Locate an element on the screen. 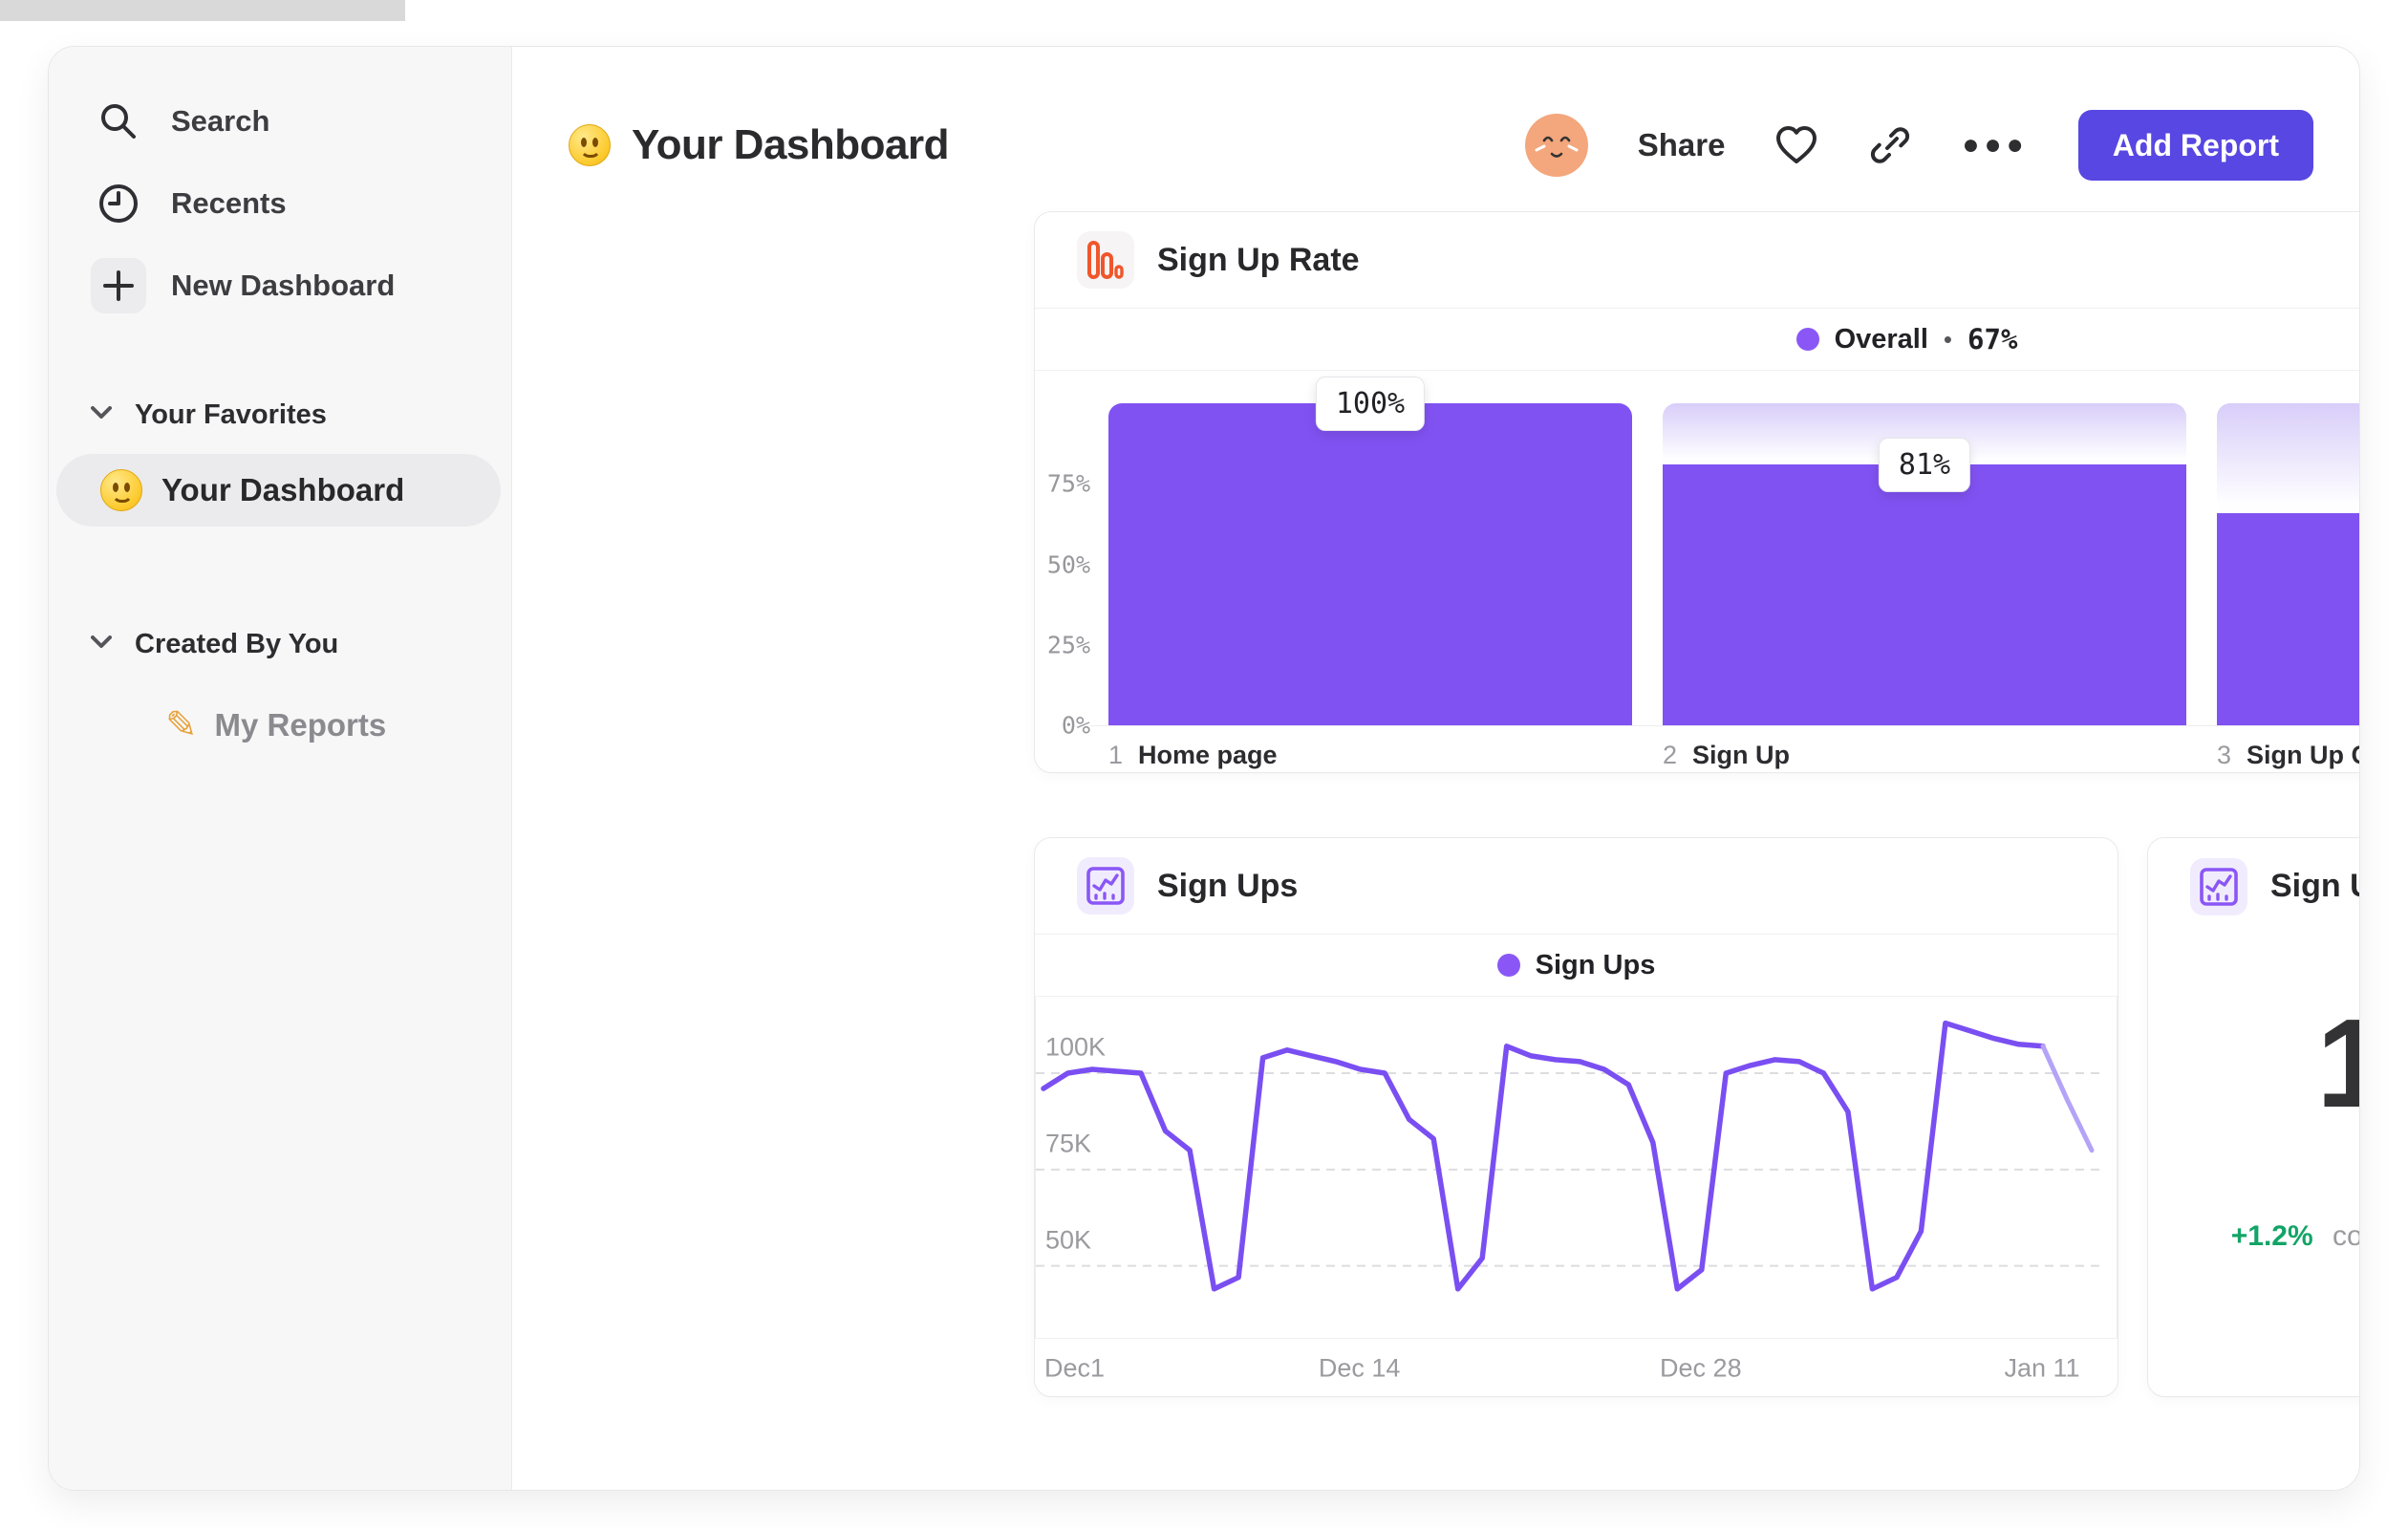 This screenshot has height=1529, width=2408. sidebar-section-created-by-you: Created By You is located at coordinates (301, 644).